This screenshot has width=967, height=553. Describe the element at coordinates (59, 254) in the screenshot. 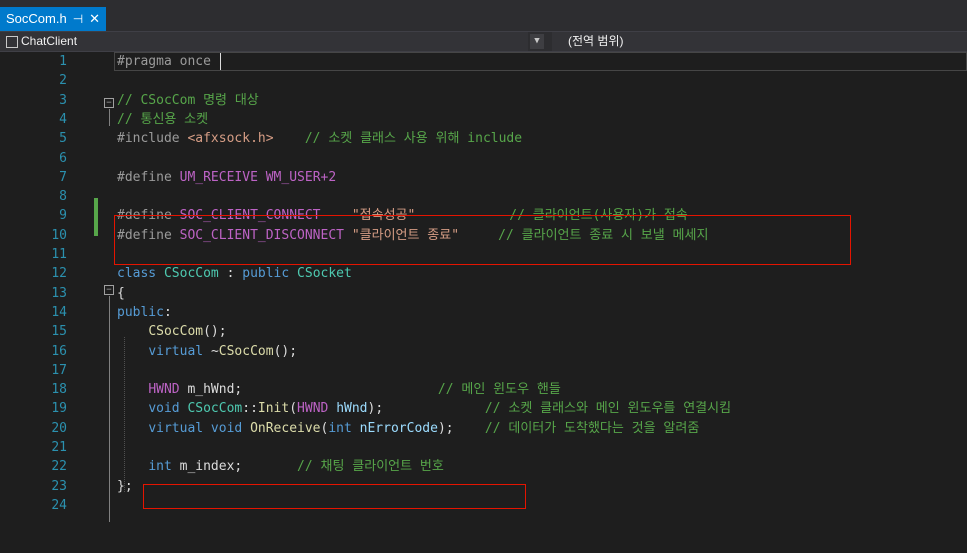

I see `line-number: 11` at that location.